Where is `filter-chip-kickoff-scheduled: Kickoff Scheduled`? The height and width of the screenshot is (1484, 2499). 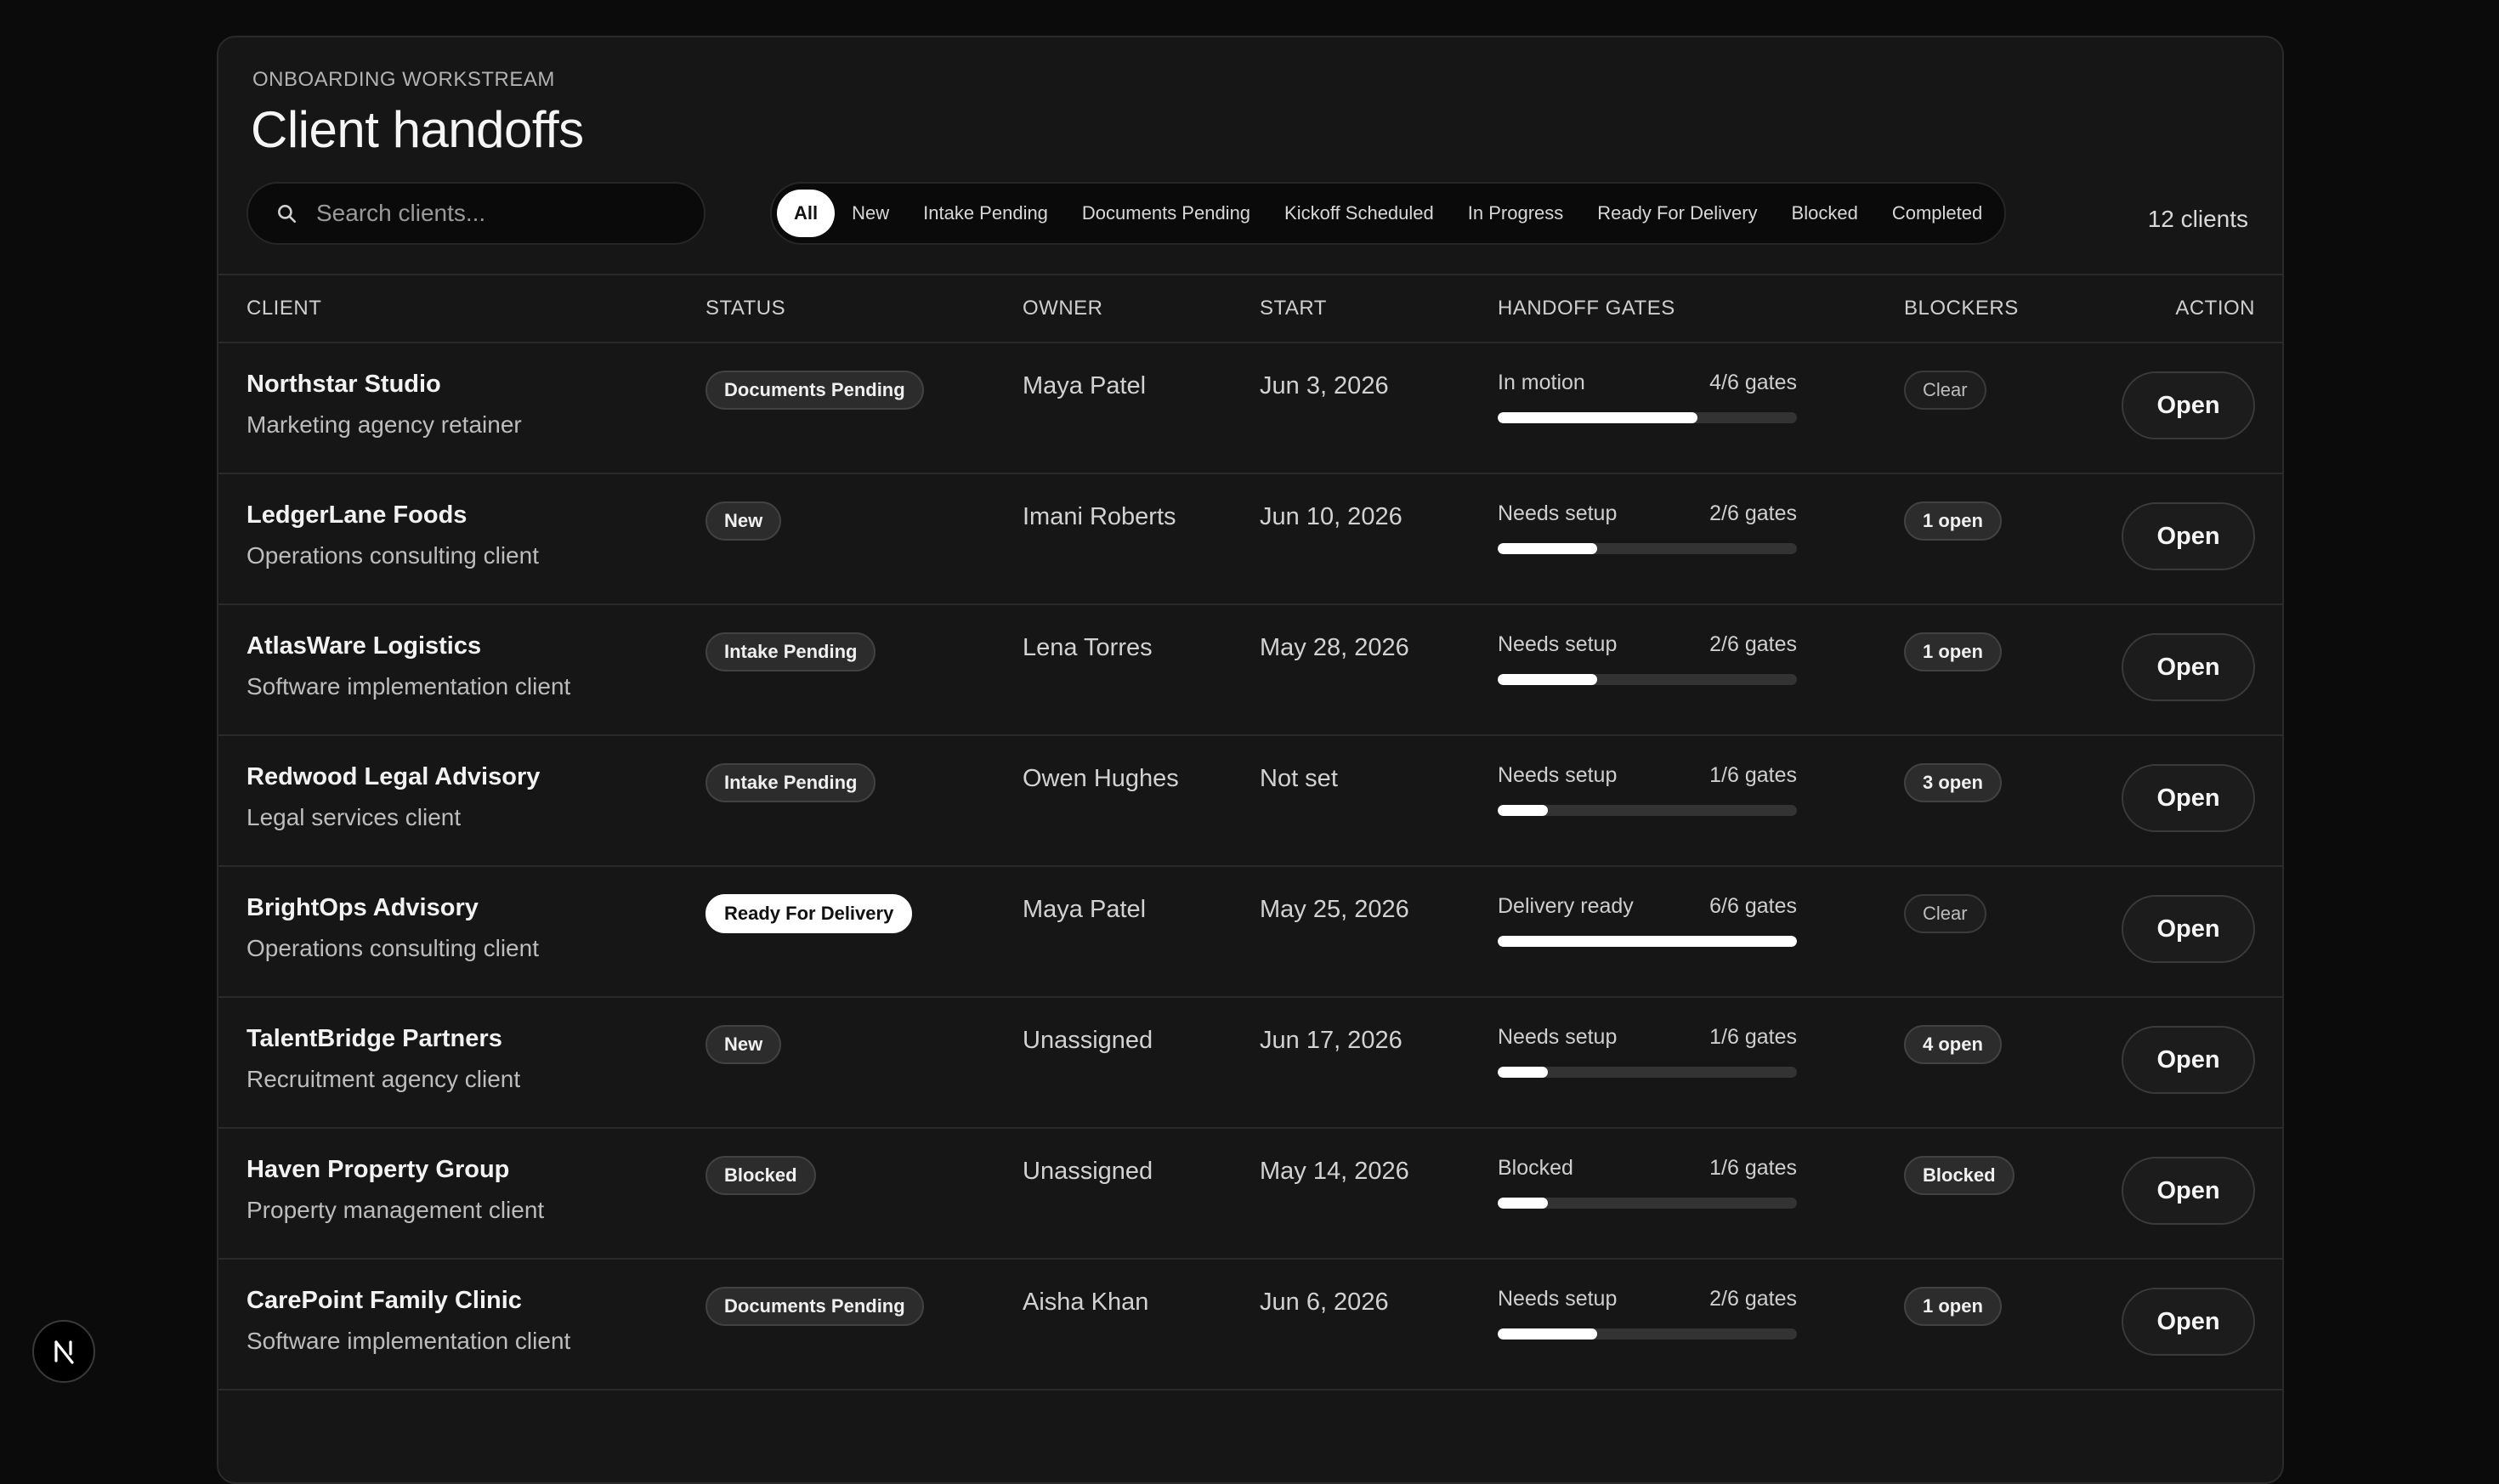 filter-chip-kickoff-scheduled: Kickoff Scheduled is located at coordinates (1359, 213).